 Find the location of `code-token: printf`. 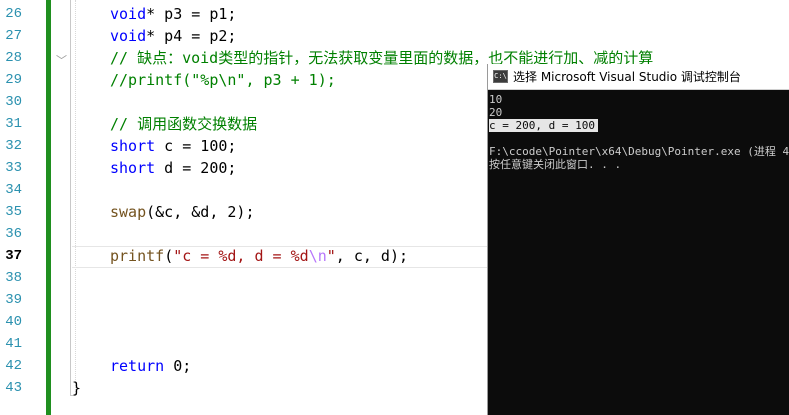

code-token: printf is located at coordinates (137, 256).